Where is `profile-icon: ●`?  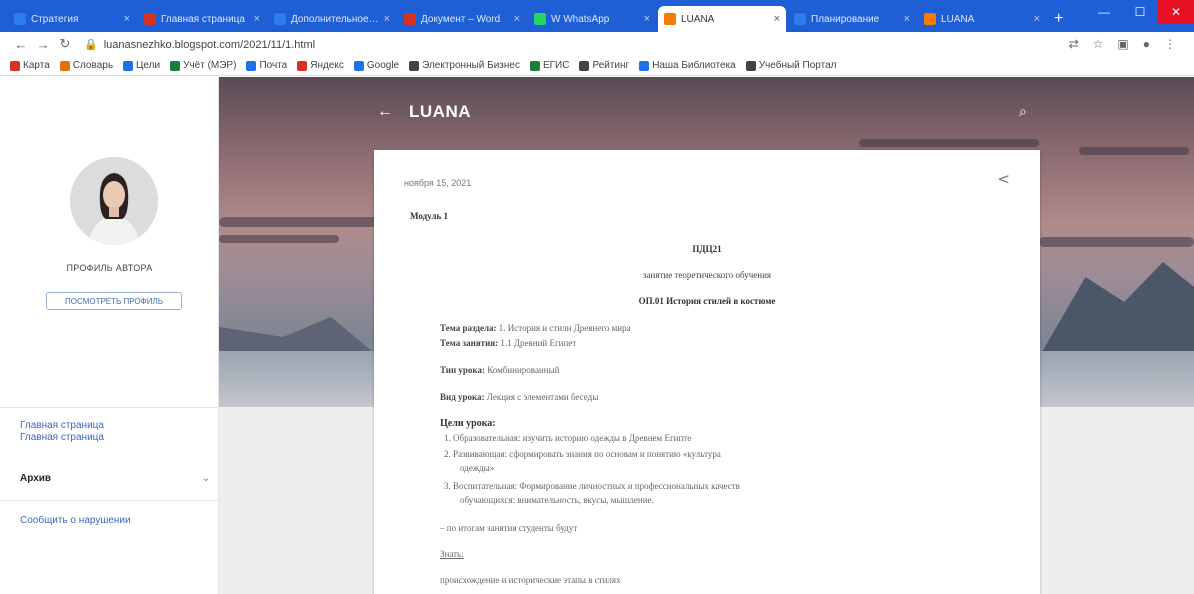
profile-icon: ● is located at coordinates (1146, 44).